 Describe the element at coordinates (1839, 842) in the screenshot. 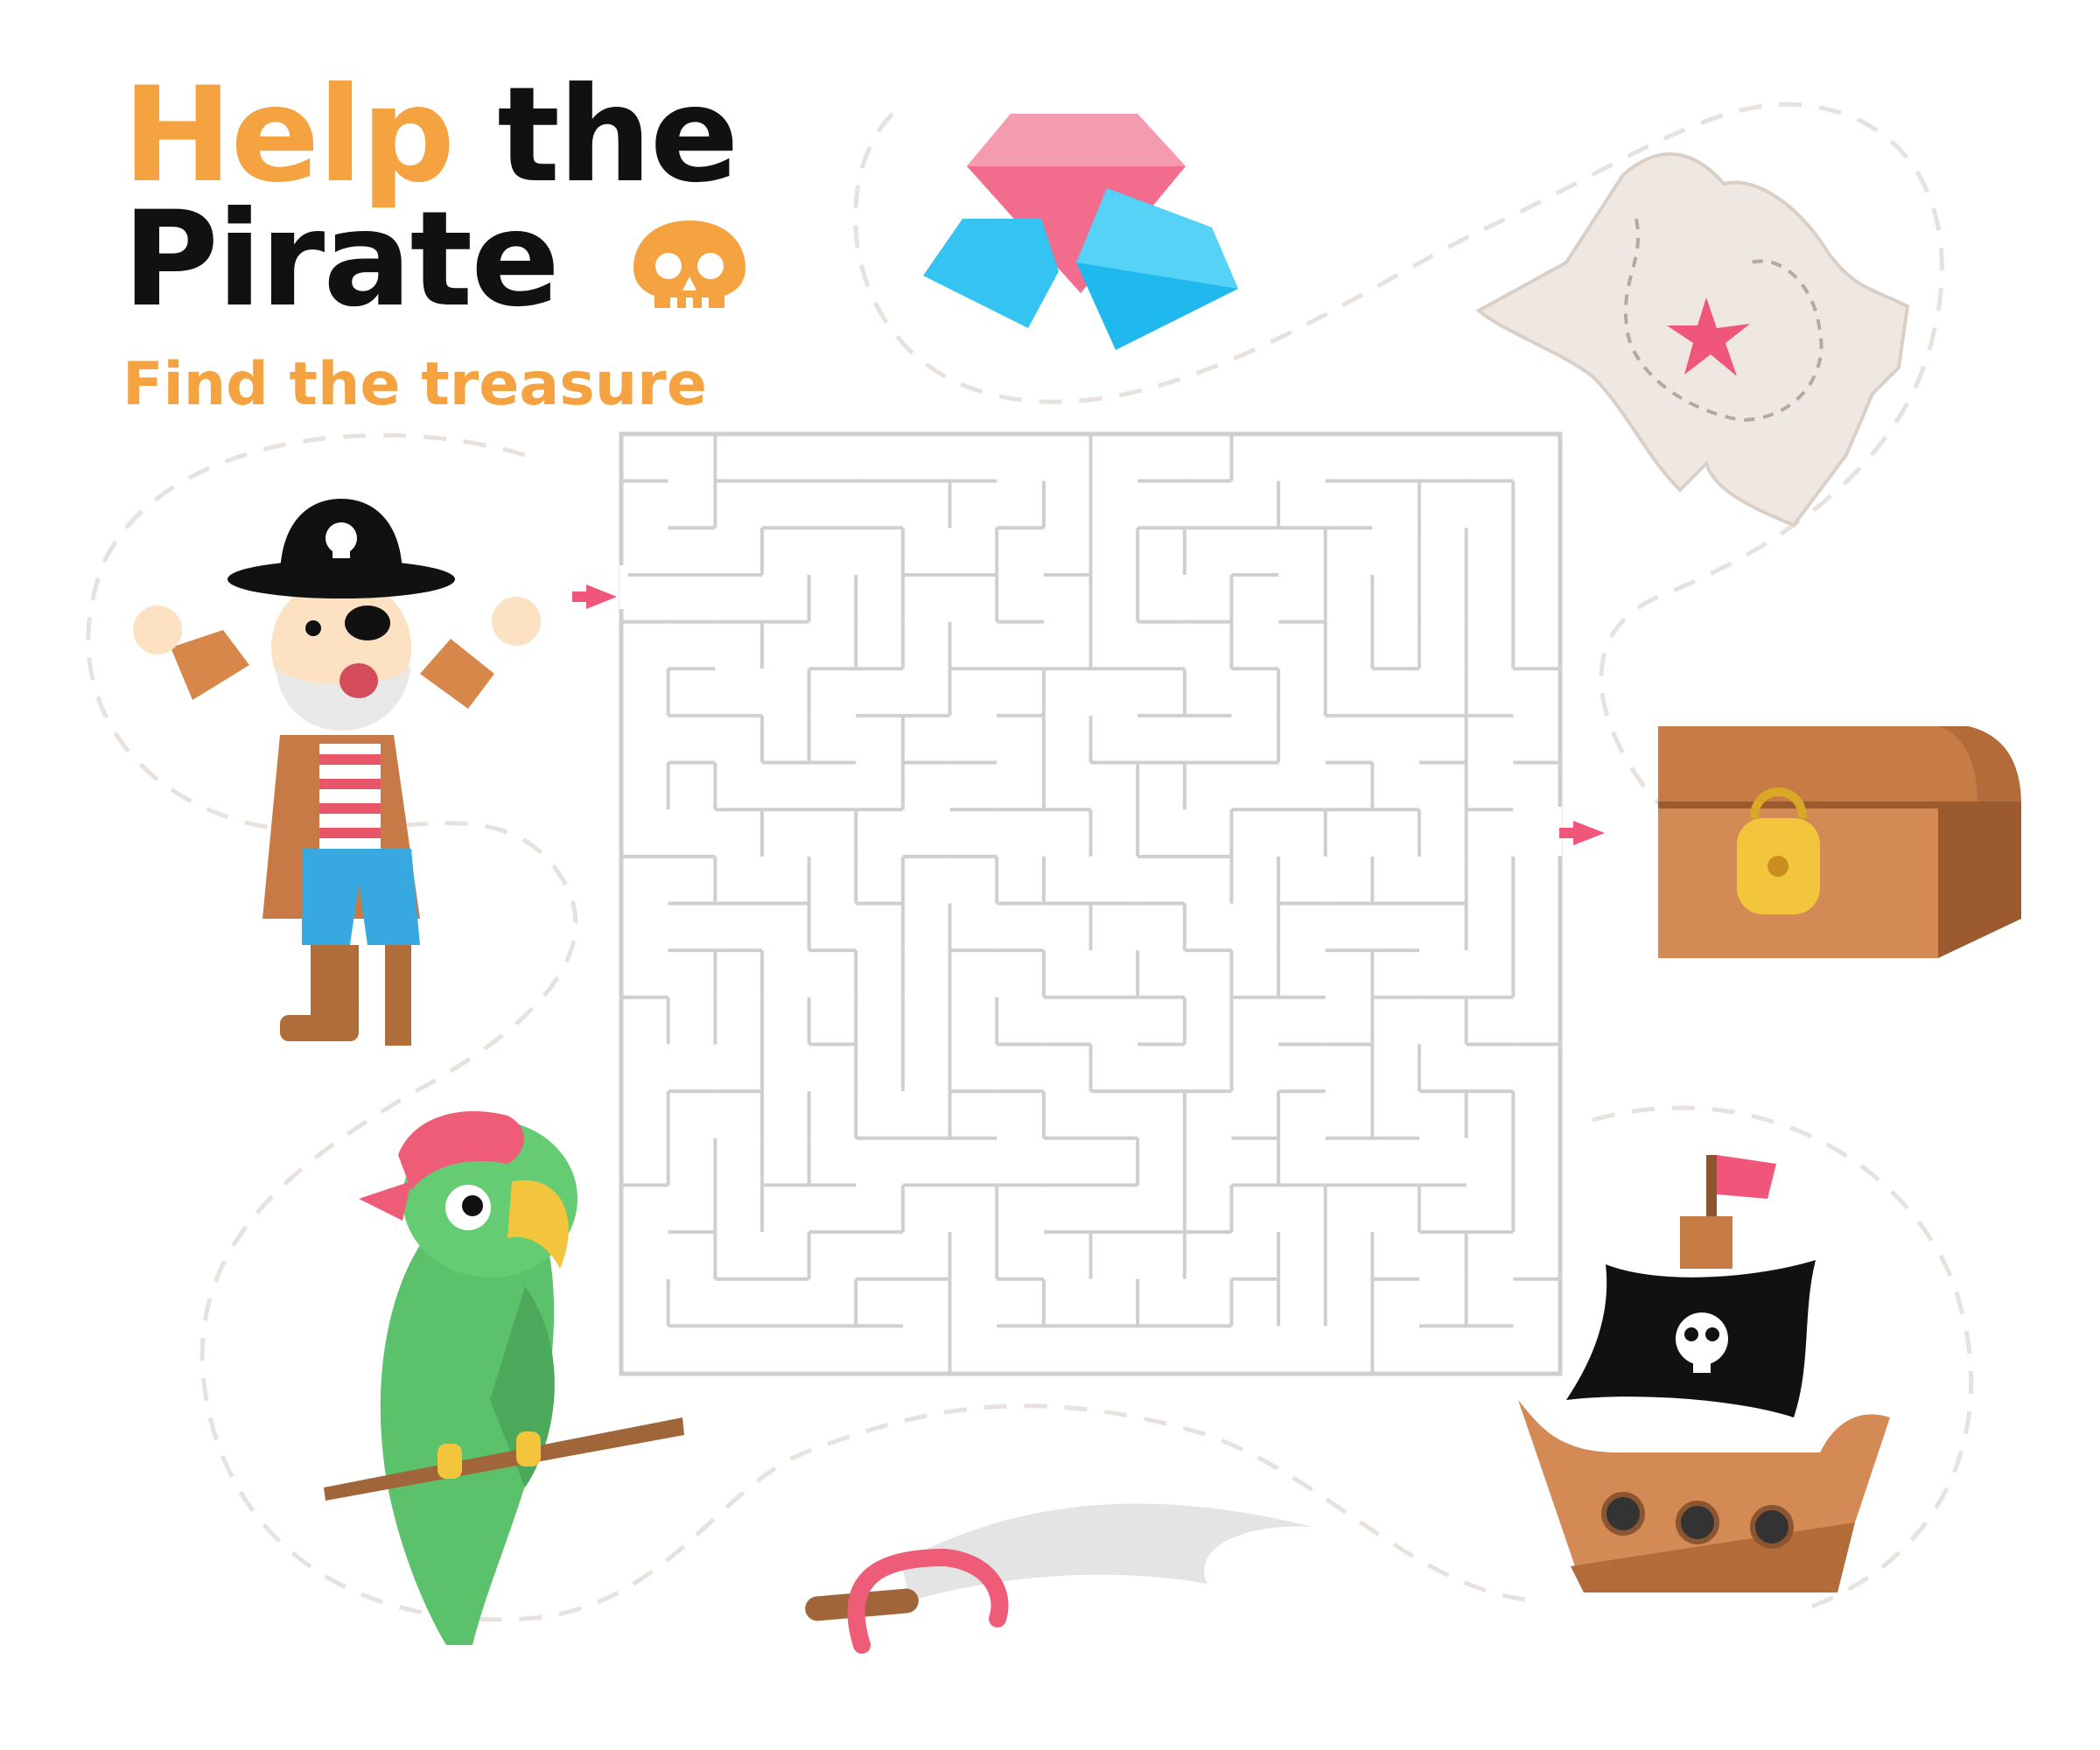

I see `treasure-chest-icon` at that location.